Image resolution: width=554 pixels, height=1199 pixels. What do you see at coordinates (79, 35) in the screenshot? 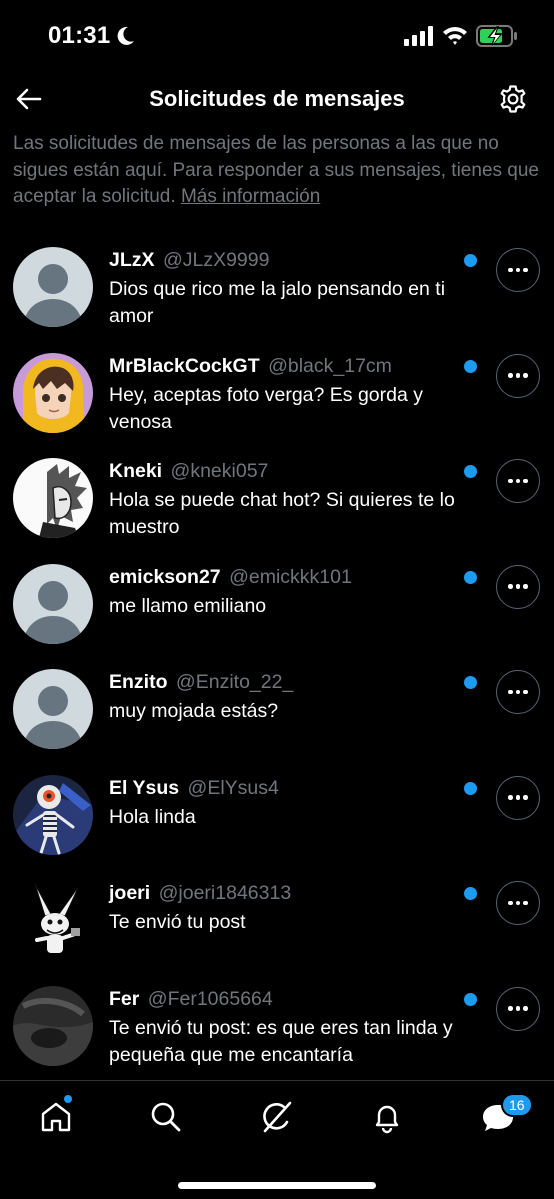
I see `status-time: 01:31` at bounding box center [79, 35].